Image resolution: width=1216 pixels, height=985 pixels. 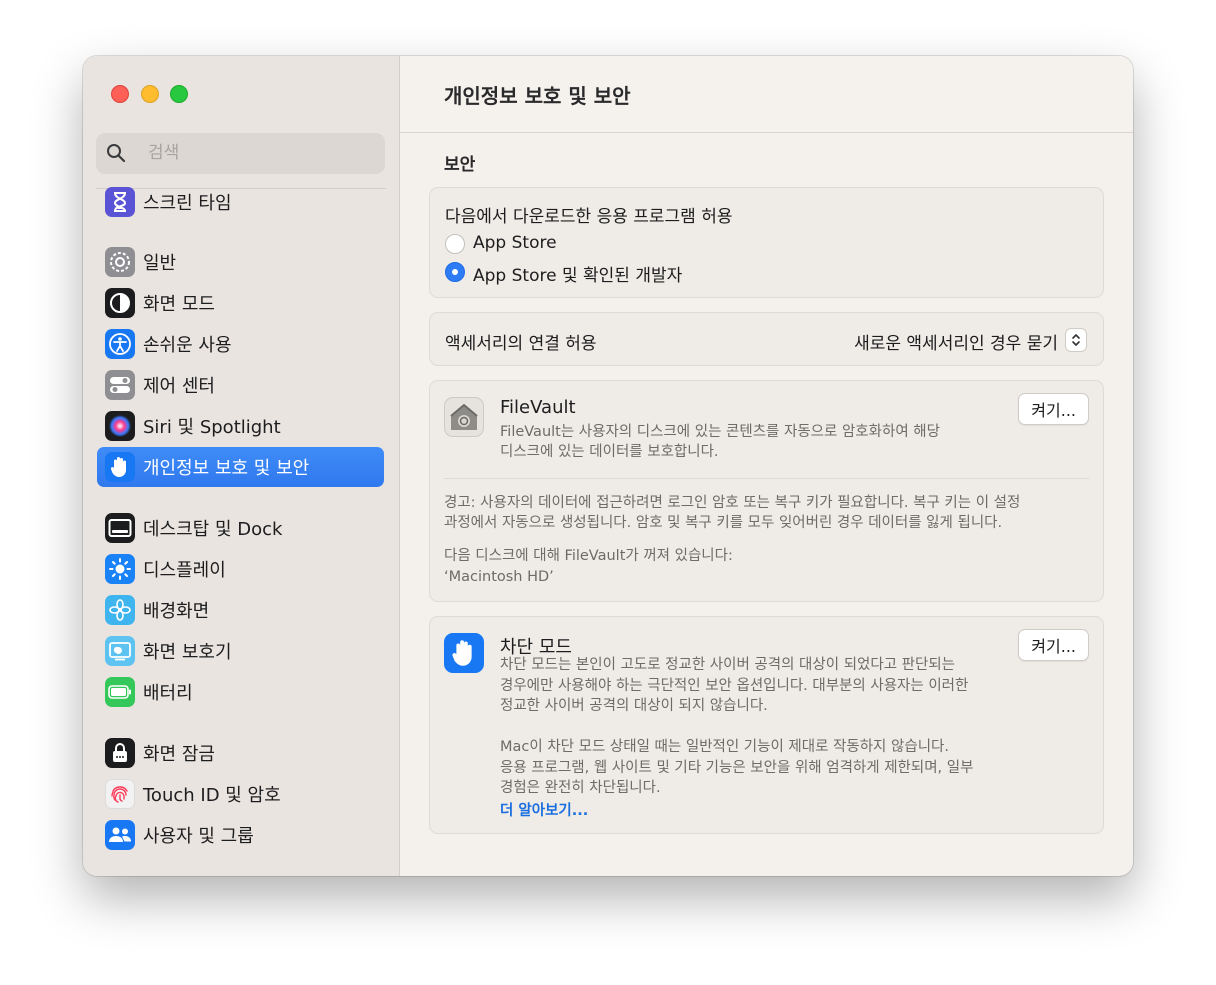 I want to click on sidebar-item-privacy-security: 개인정보 보호 및 보안, so click(x=240, y=467).